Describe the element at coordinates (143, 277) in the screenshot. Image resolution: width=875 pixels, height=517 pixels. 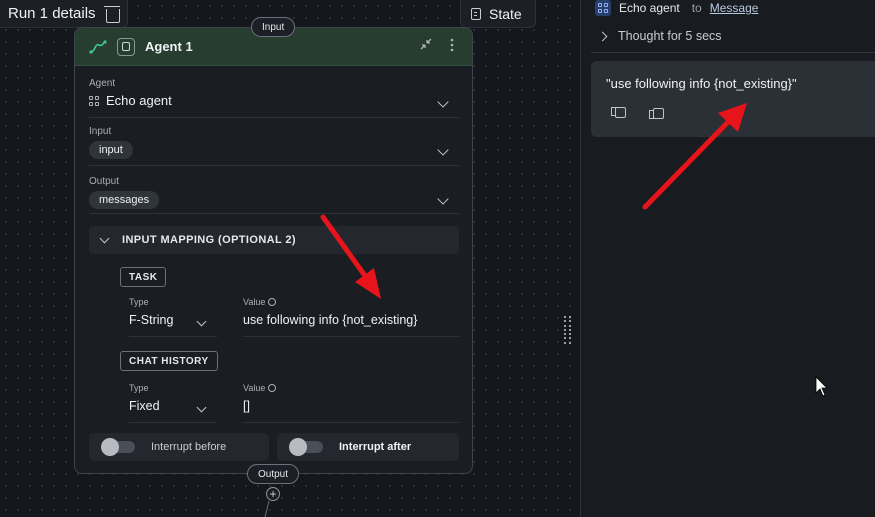
I see `task-tag: TASK` at that location.